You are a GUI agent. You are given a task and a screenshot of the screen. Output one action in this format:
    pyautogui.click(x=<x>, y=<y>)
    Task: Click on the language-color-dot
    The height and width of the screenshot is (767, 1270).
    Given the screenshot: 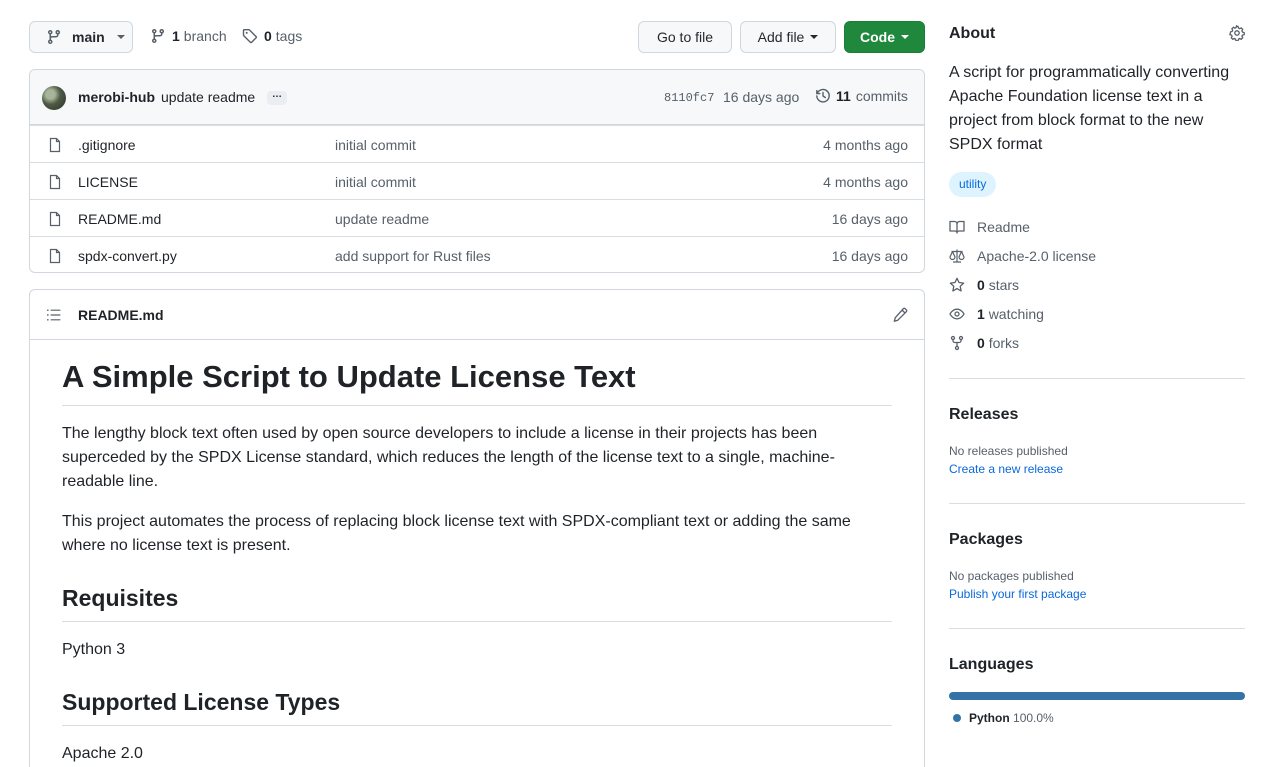 What is the action you would take?
    pyautogui.click(x=957, y=718)
    